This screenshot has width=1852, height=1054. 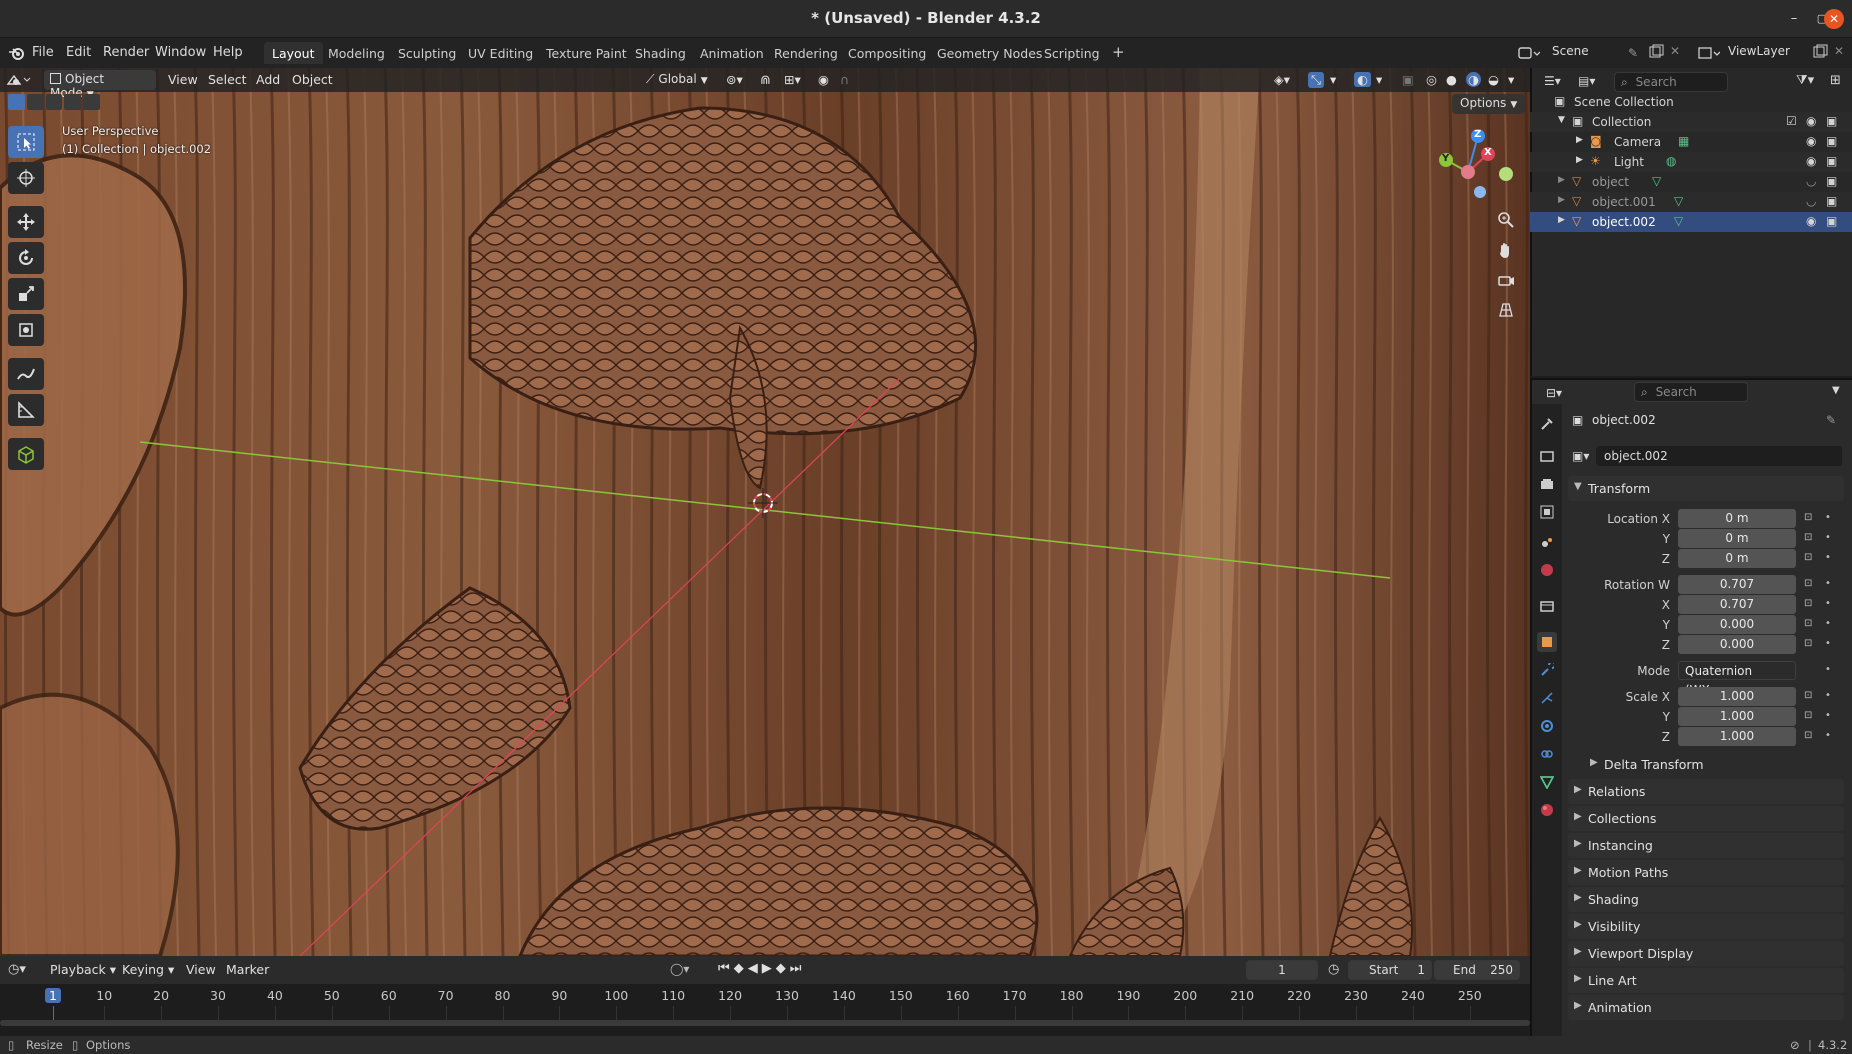 I want to click on object-tab-icon, so click(x=1547, y=642).